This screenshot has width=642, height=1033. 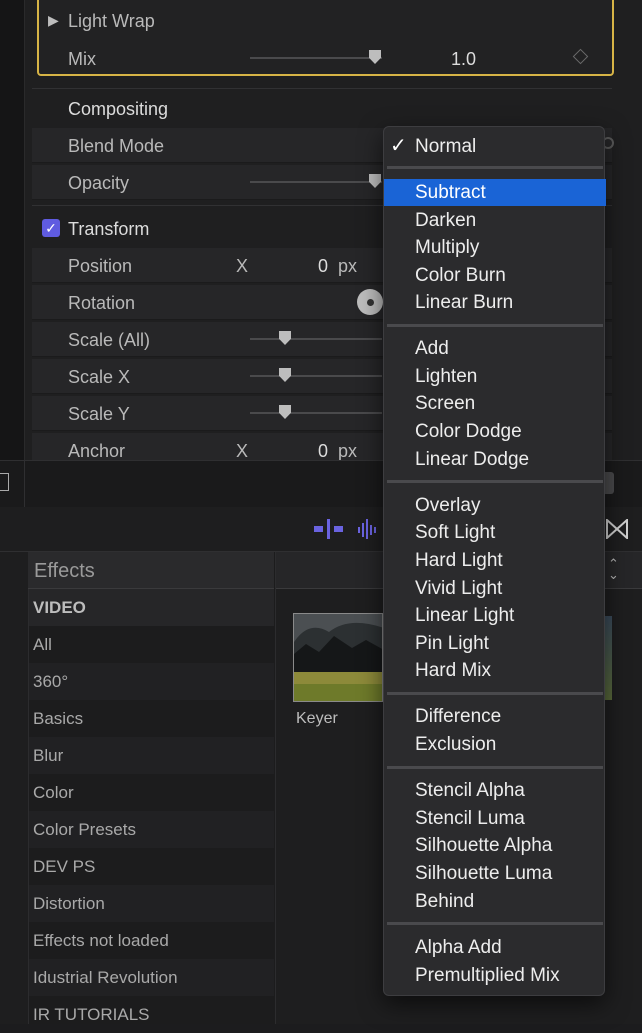 I want to click on menu-item-color-burn: Color Burn, so click(x=495, y=275).